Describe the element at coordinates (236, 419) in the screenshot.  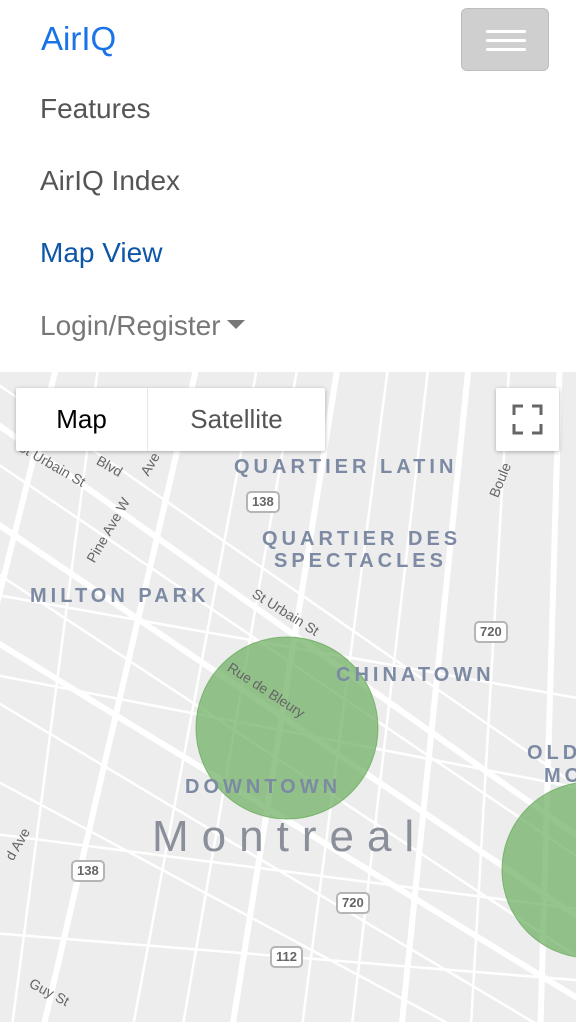
I see `map-type-satellite-button: Satellite` at that location.